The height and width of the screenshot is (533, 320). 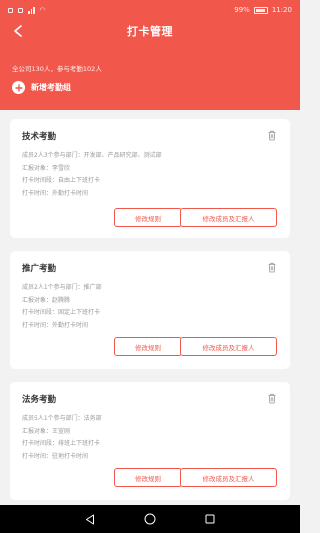 What do you see at coordinates (260, 10) in the screenshot?
I see `battery-icon` at bounding box center [260, 10].